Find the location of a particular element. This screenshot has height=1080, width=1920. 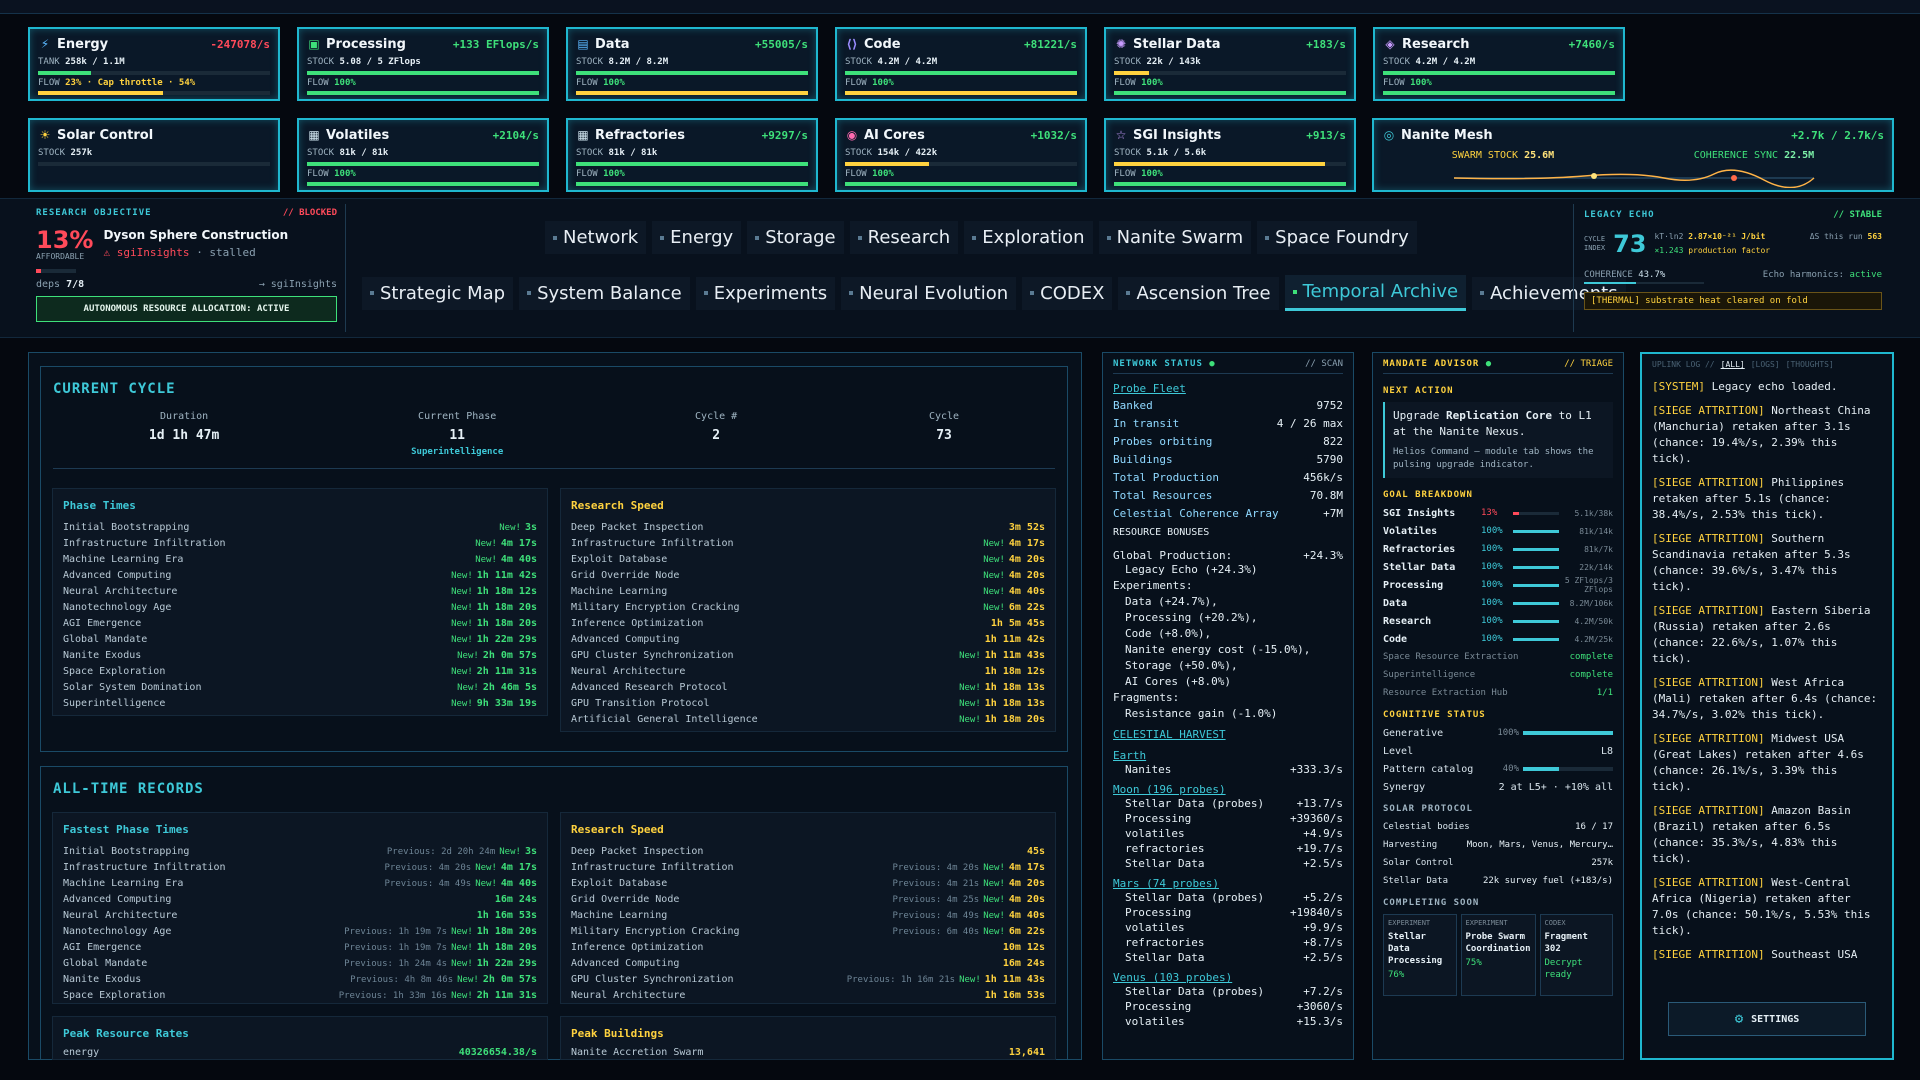

item-name: GPU Cluster Synchronization is located at coordinates (652, 655).